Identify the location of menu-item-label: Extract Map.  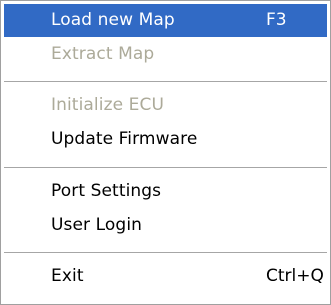
(103, 54).